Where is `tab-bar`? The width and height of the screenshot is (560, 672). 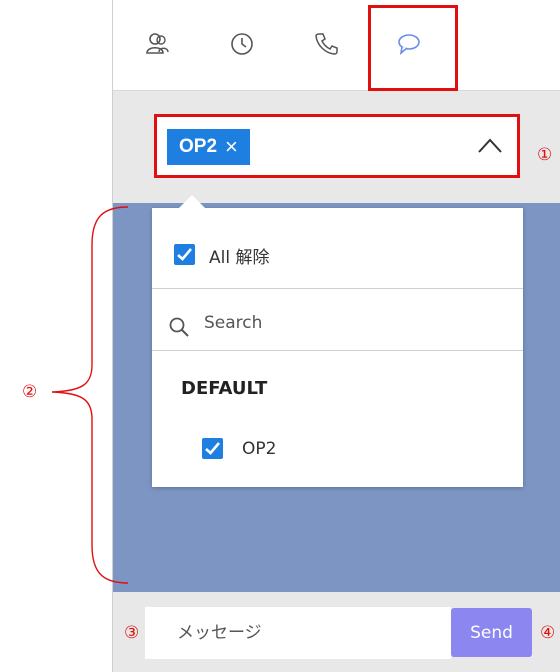
tab-bar is located at coordinates (336, 45).